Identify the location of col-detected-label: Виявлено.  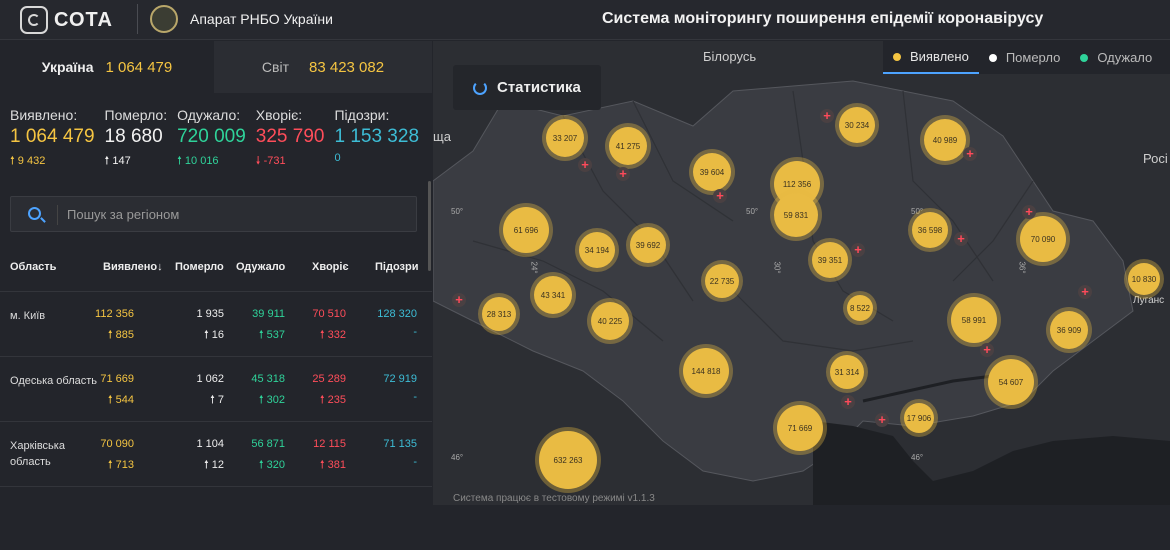
(130, 267).